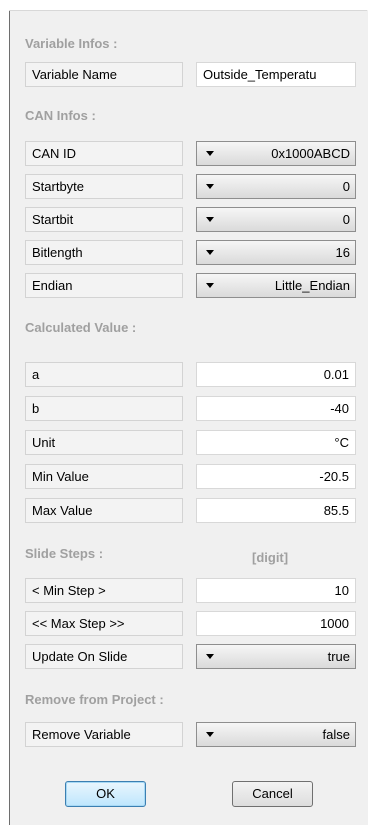  What do you see at coordinates (346, 219) in the screenshot?
I see `startbit-value: 0` at bounding box center [346, 219].